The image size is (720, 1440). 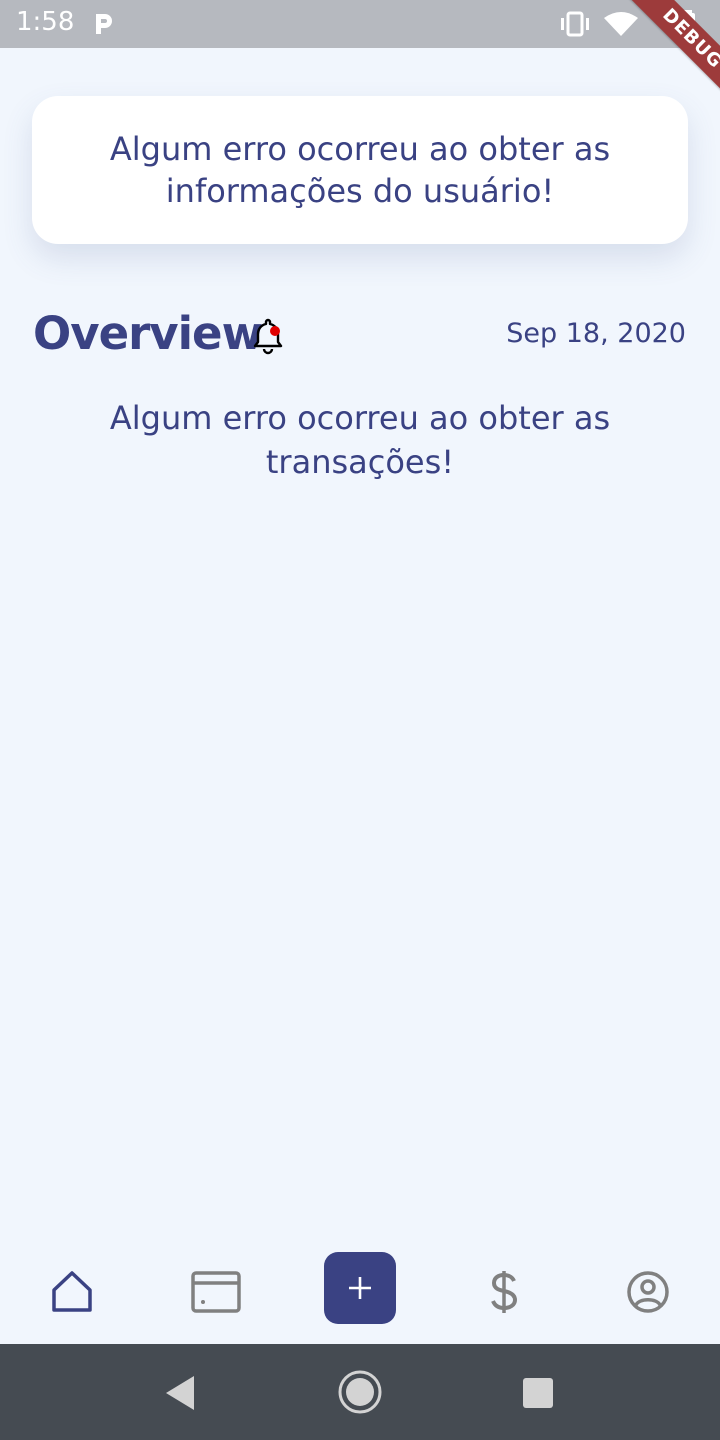 What do you see at coordinates (148, 333) in the screenshot?
I see `page-title: Overview` at bounding box center [148, 333].